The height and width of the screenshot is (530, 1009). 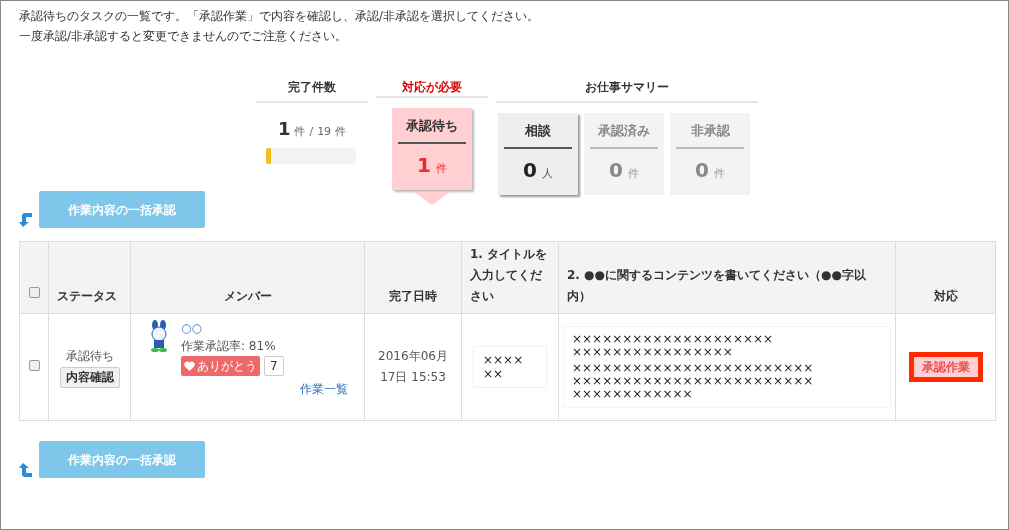 I want to click on status-text: 承認待ち, so click(x=89, y=356).